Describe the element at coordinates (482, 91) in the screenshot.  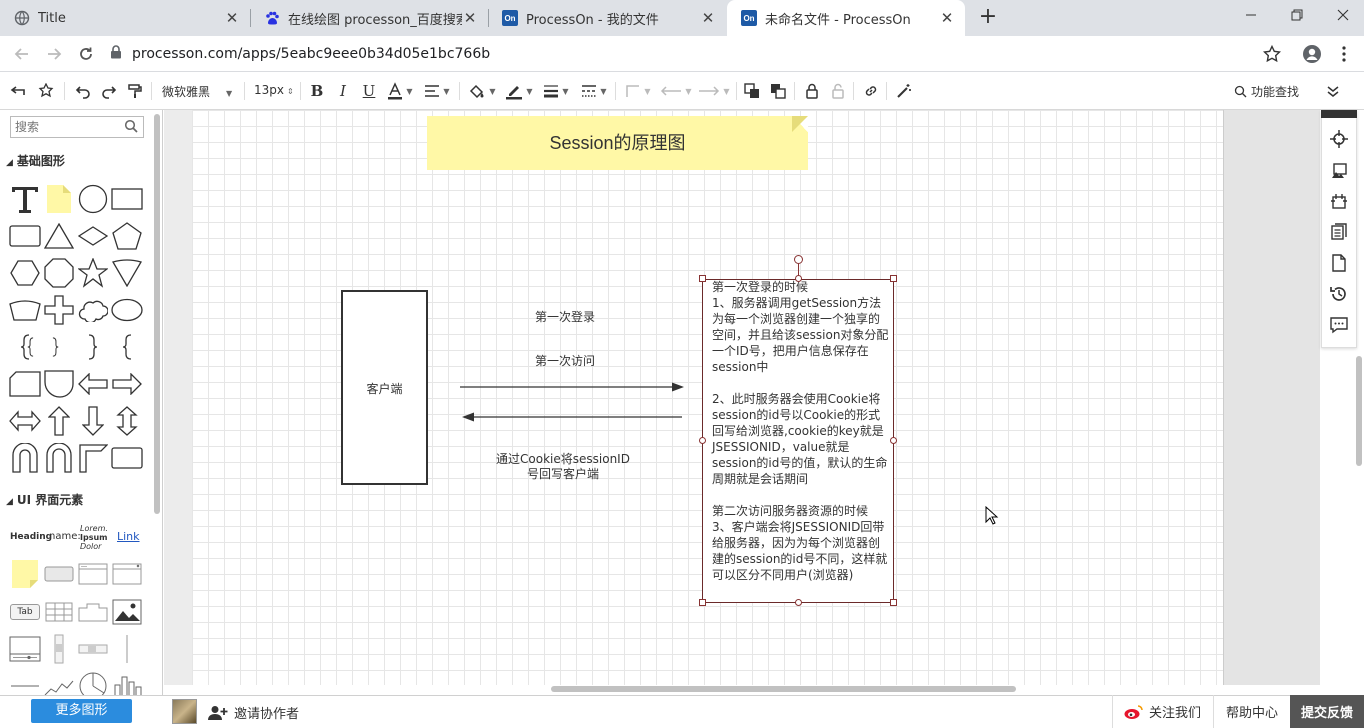
I see `fill-color-icon: ▼` at that location.